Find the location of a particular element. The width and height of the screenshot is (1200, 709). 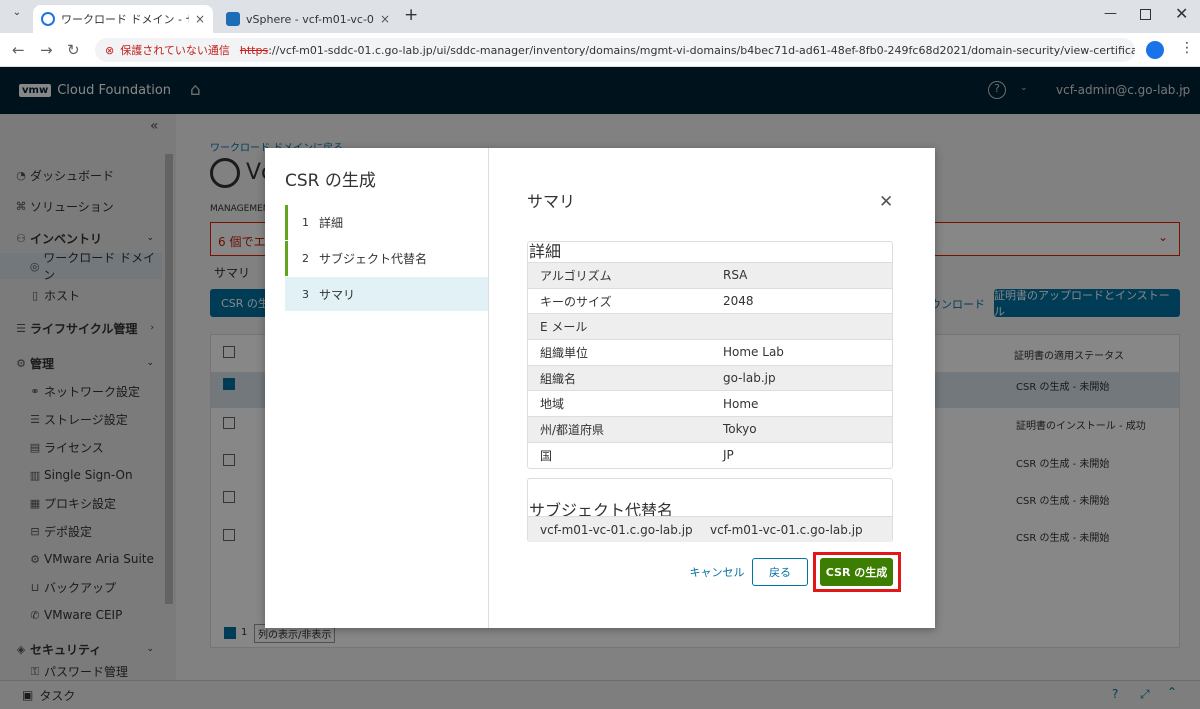

maximize-button is located at coordinates (1145, 14).